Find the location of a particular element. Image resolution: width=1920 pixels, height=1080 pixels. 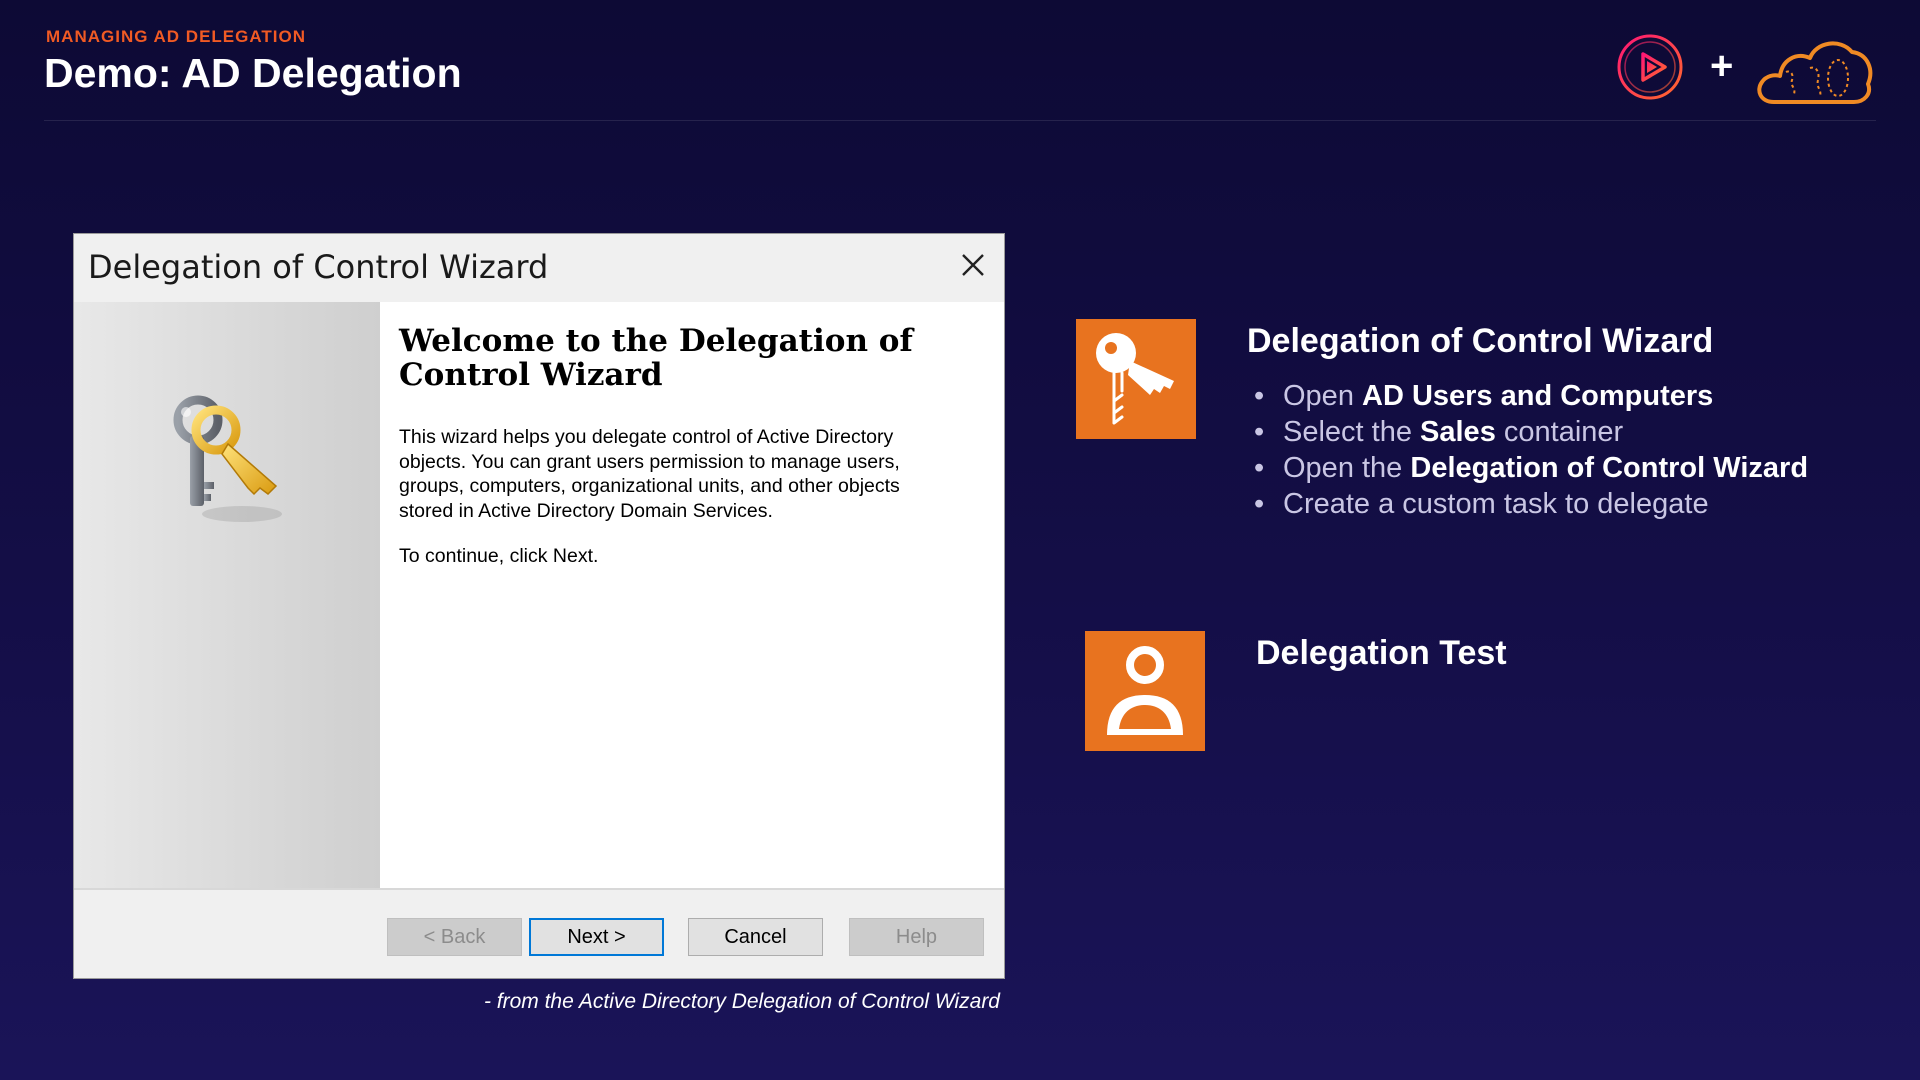

bullet-emphasis: Delegation of Control Wizard is located at coordinates (1609, 468).